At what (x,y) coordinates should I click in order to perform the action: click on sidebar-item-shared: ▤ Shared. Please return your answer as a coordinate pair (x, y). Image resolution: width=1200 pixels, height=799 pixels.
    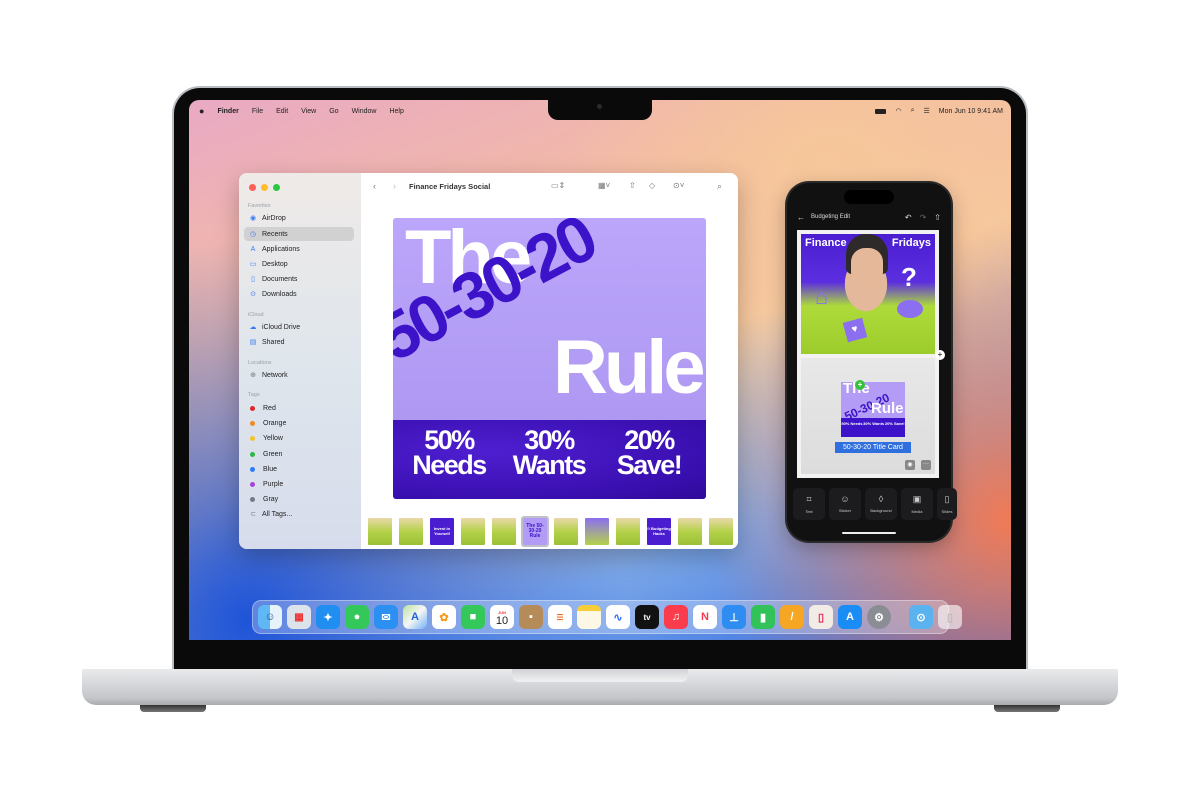
    Looking at the image, I should click on (299, 342).